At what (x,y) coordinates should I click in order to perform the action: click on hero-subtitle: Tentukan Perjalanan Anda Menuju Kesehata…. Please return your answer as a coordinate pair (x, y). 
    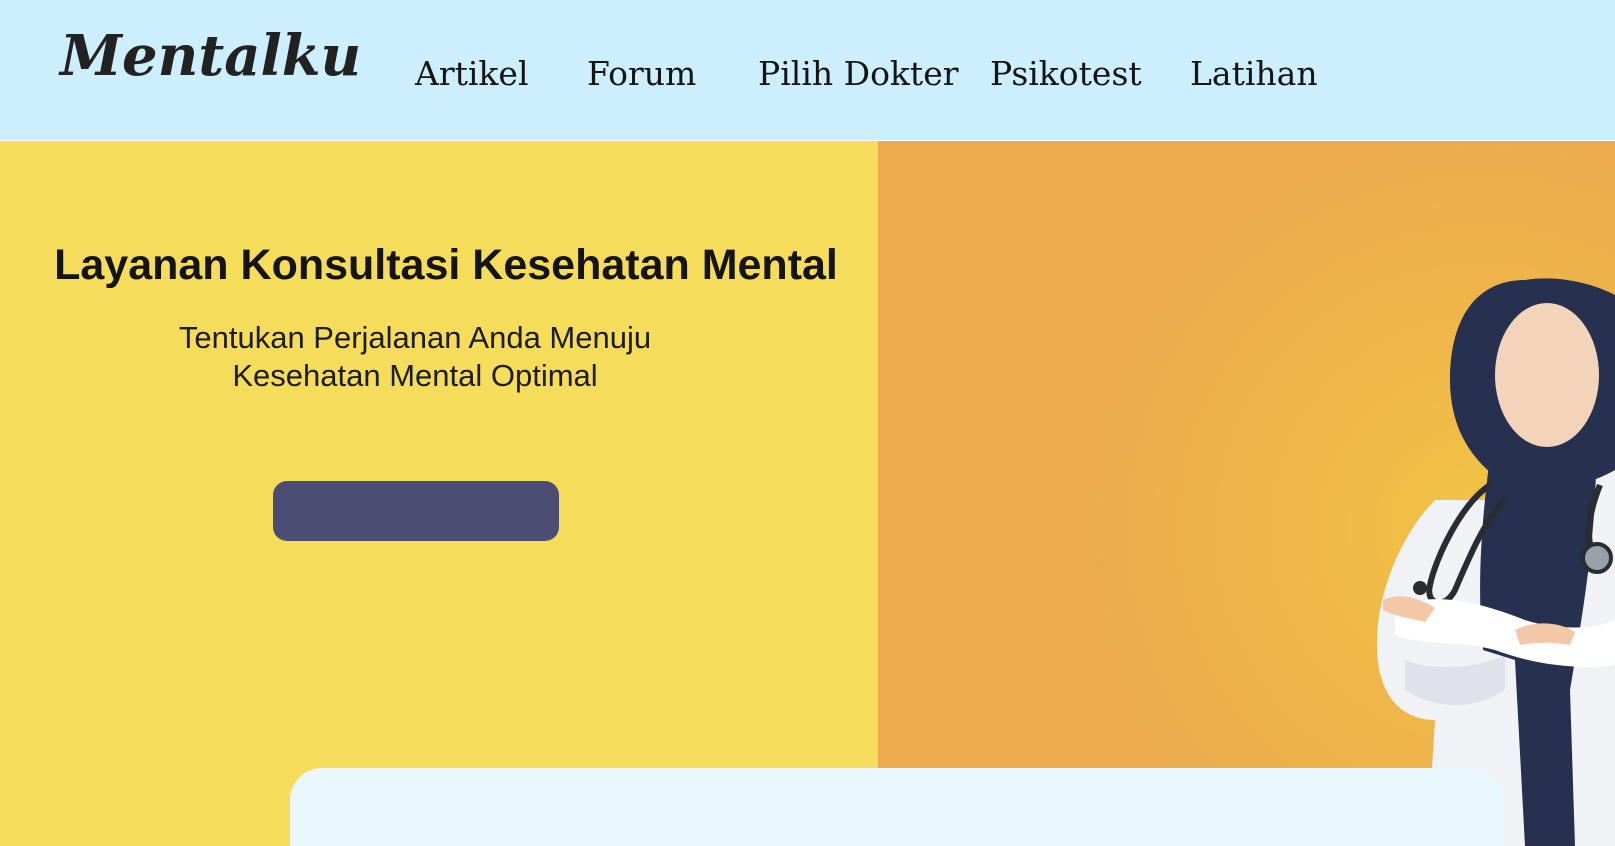
    Looking at the image, I should click on (415, 357).